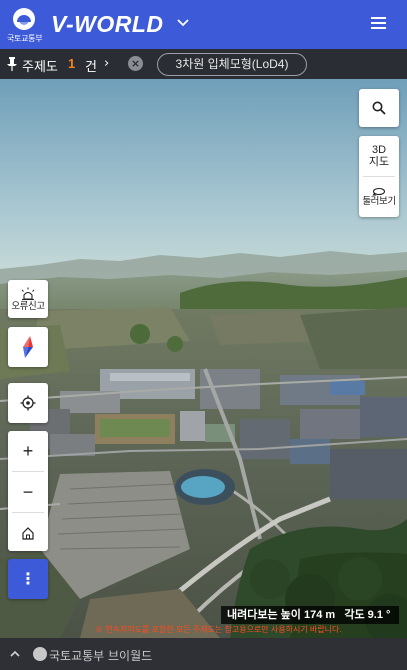  I want to click on home-button, so click(28, 533).